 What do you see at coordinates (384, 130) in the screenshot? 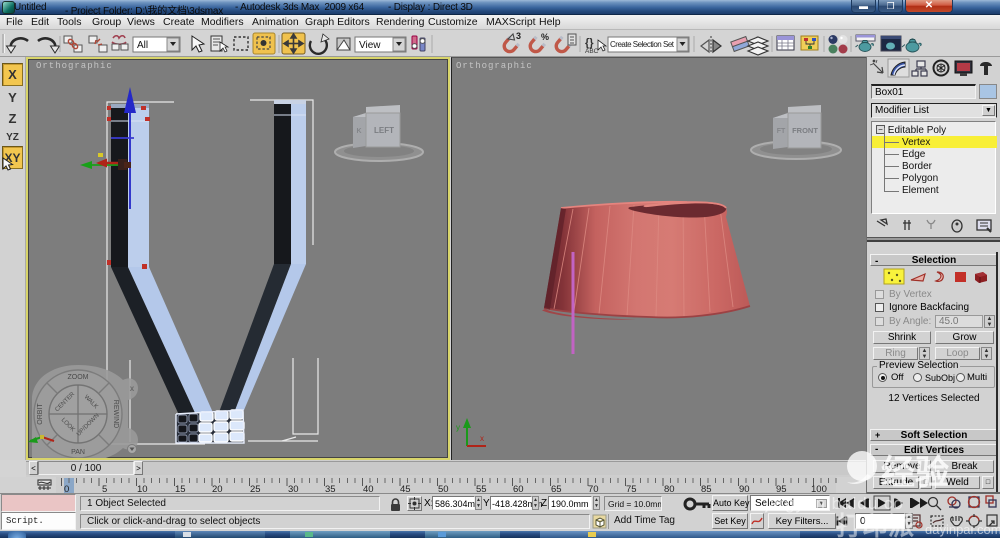
I see `svg-text: LEFT` at bounding box center [384, 130].